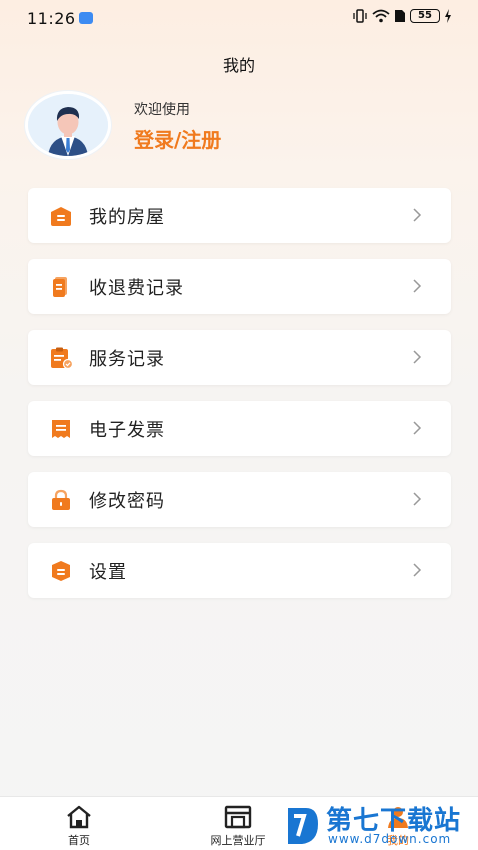 This screenshot has height=850, width=478. I want to click on vibrate-icon, so click(360, 16).